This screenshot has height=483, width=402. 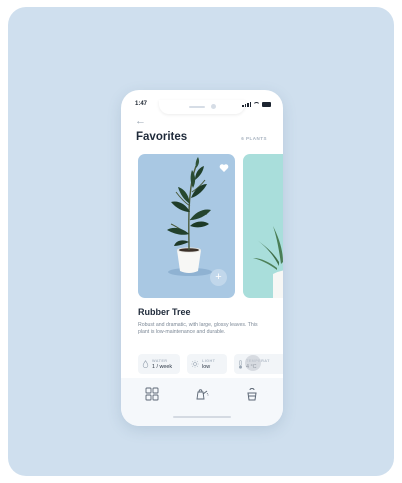 I want to click on care-water: WATER 1 / week, so click(x=159, y=364).